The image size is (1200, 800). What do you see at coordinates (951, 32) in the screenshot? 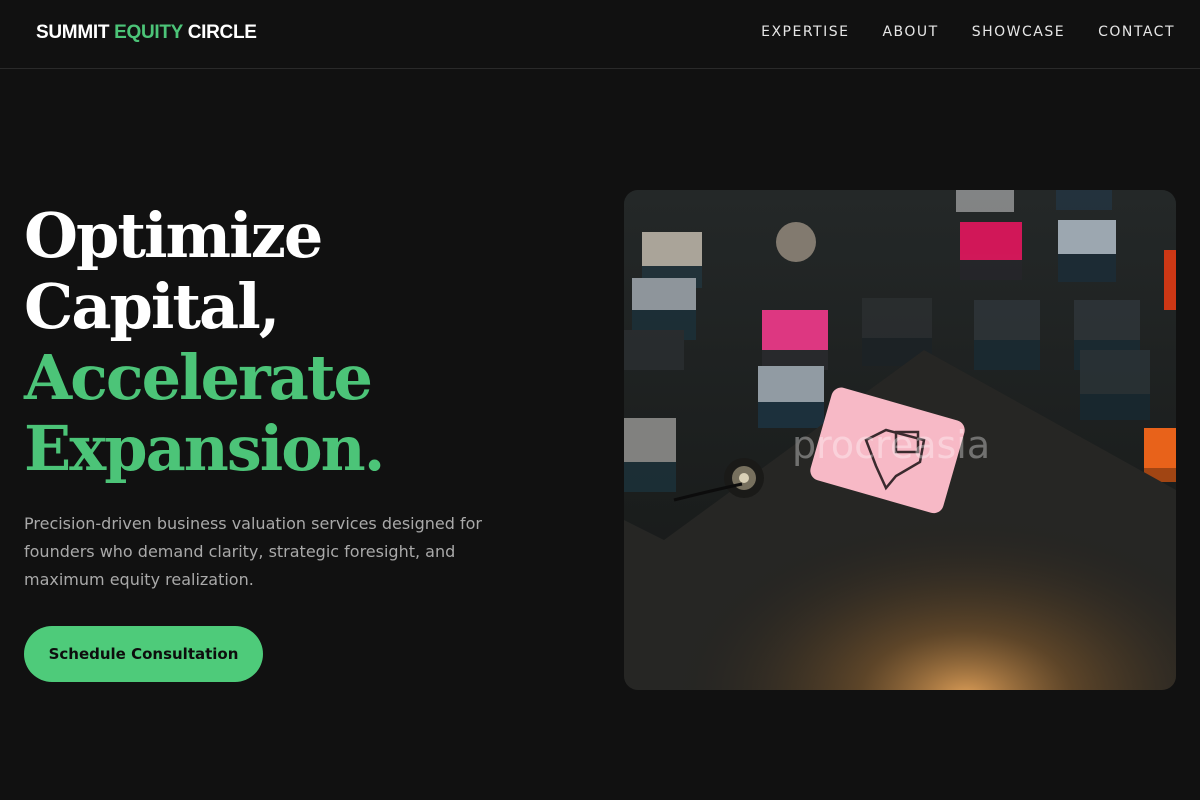
I see `main-nav: EXPERTISE ABOUT SHOWCASE CONTACT` at bounding box center [951, 32].